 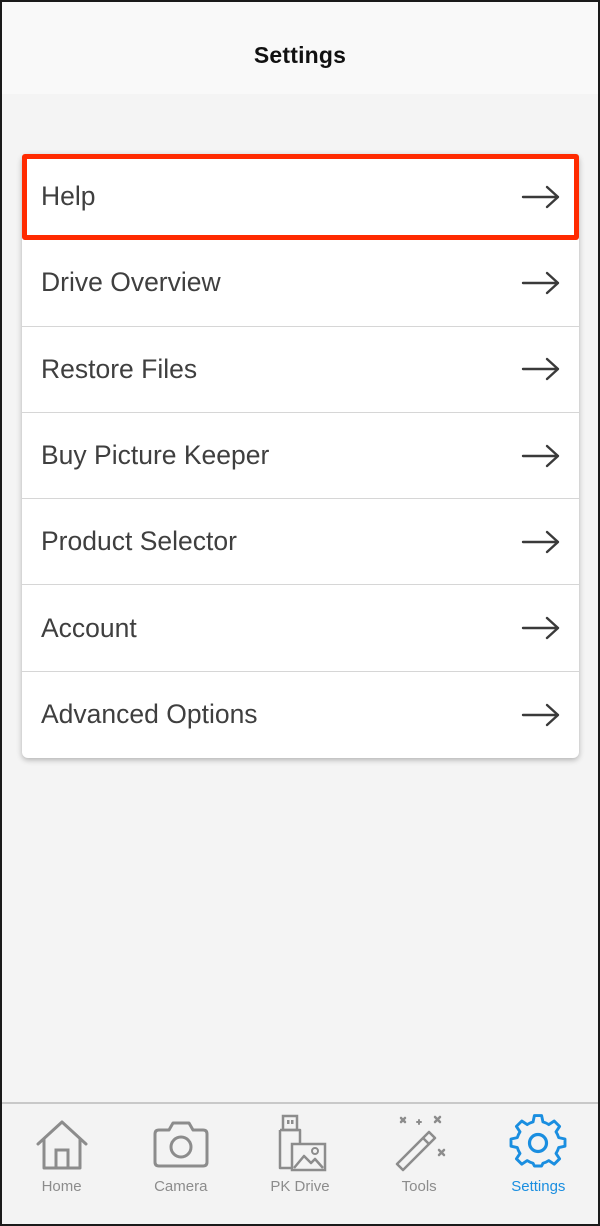 I want to click on bottom-tab-bar: Home Camera PK Drive Tools Settings, so click(x=300, y=1163).